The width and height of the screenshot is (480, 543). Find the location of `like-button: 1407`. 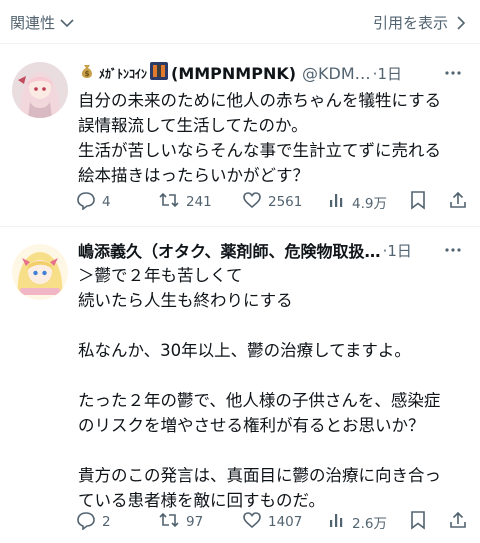

like-button: 1407 is located at coordinates (272, 522).